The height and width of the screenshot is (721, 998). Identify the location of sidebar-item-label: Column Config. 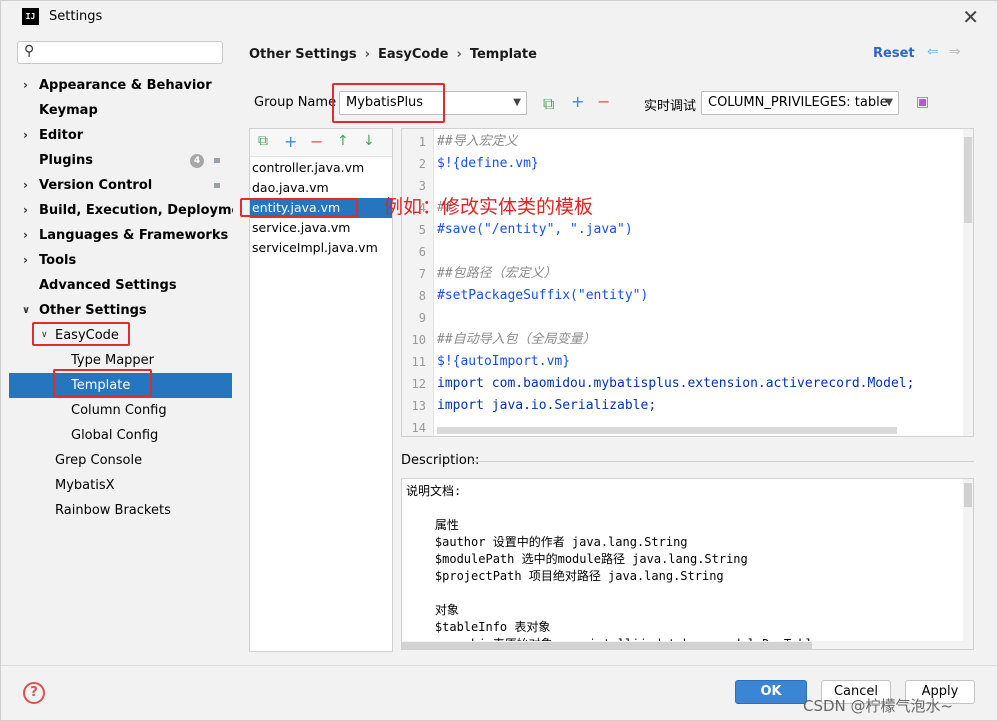
(119, 410).